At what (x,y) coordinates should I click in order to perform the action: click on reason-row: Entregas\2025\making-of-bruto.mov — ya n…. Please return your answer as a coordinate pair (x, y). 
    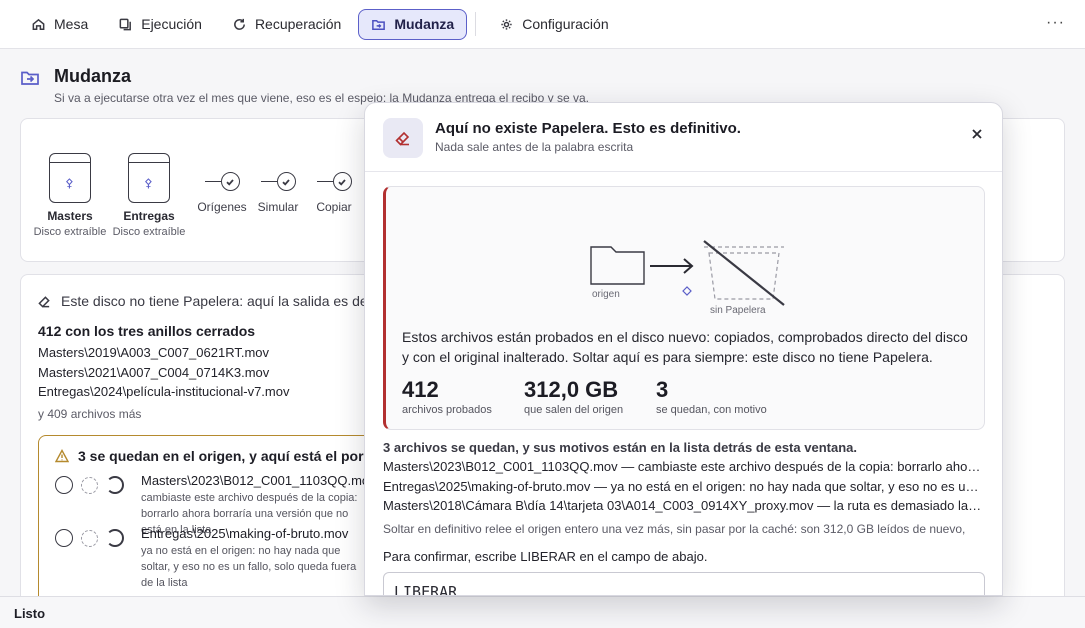
    Looking at the image, I should click on (683, 486).